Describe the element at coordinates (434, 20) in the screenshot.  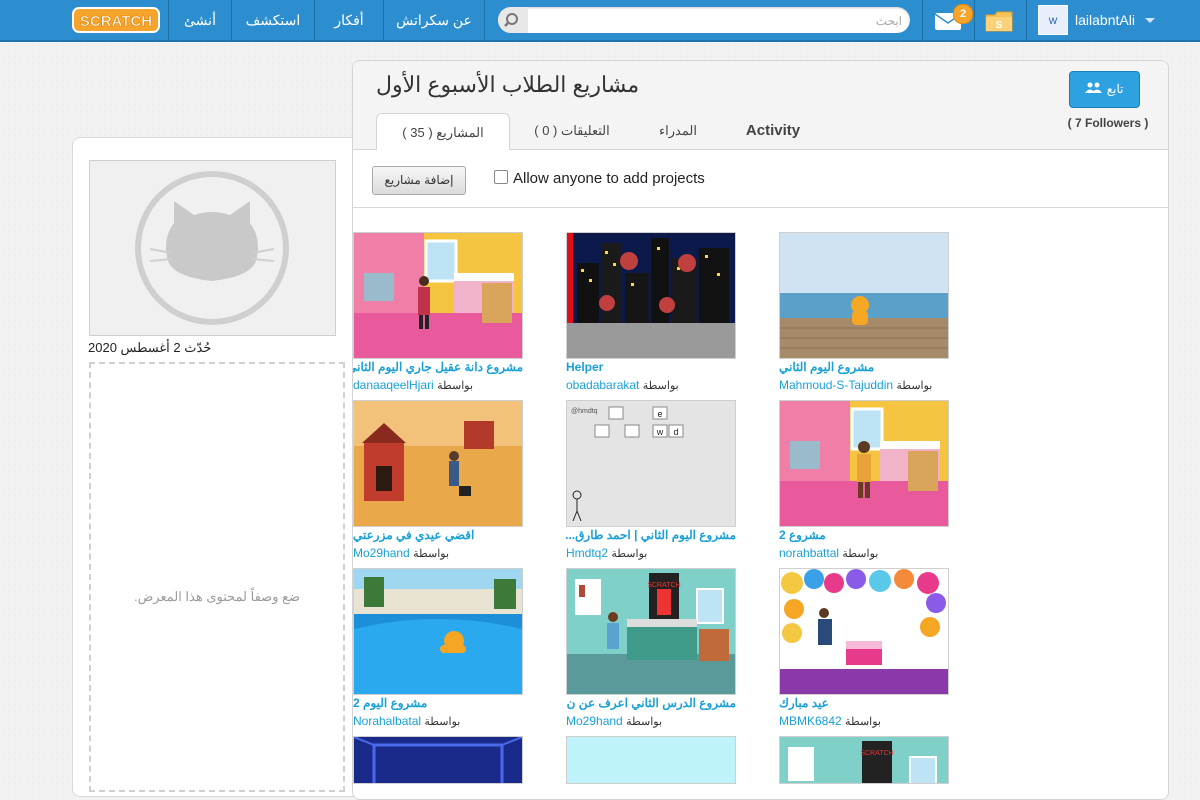
I see `nav-about: عن سكراتش` at that location.